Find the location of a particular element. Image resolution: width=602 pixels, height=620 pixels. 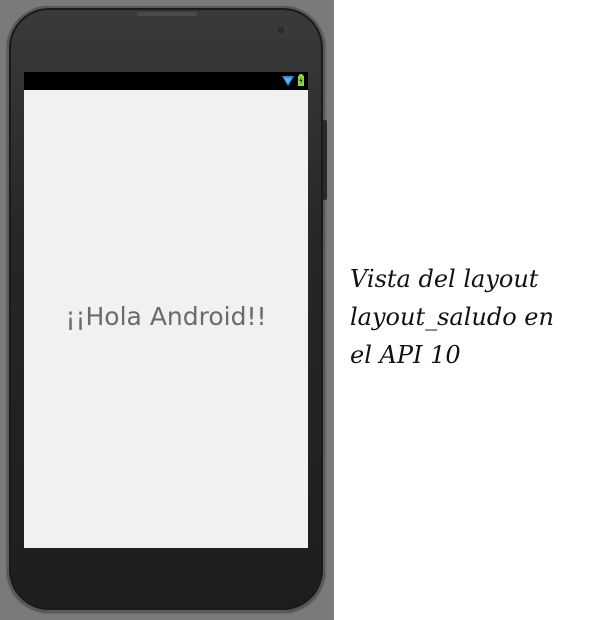

caption-line-1: Vista del layout is located at coordinates (444, 279).